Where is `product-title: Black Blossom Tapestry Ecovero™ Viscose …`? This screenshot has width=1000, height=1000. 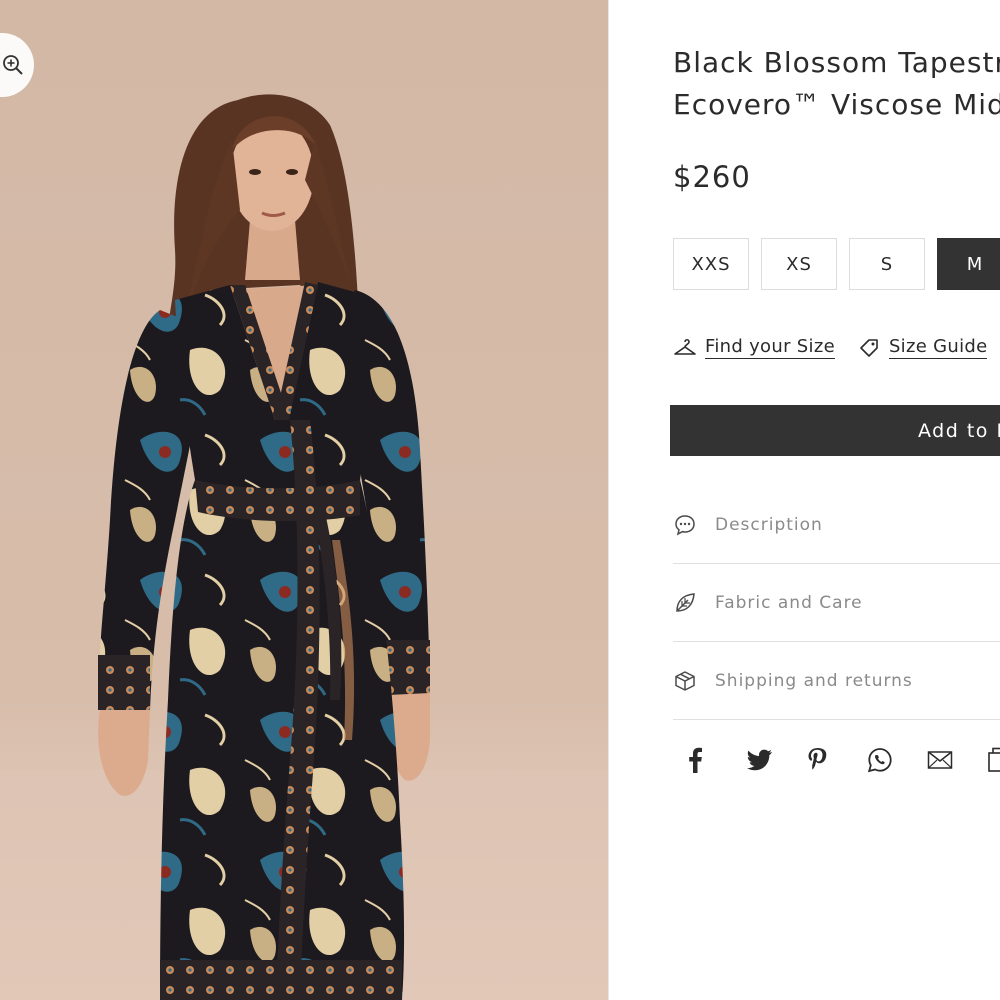
product-title: Black Blossom Tapestry Ecovero™ Viscose … is located at coordinates (836, 84).